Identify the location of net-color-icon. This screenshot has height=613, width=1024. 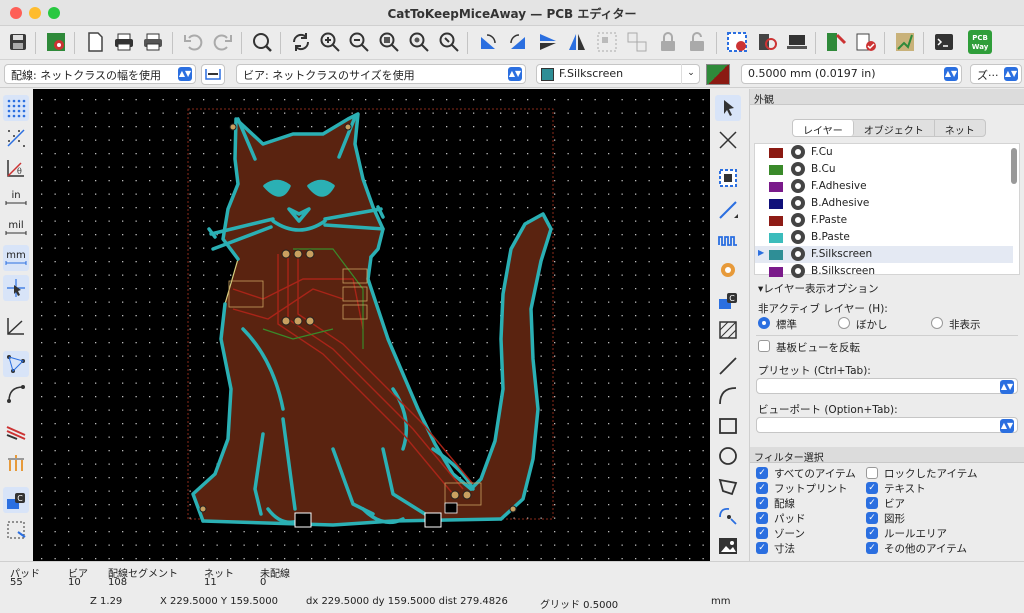
(16, 432).